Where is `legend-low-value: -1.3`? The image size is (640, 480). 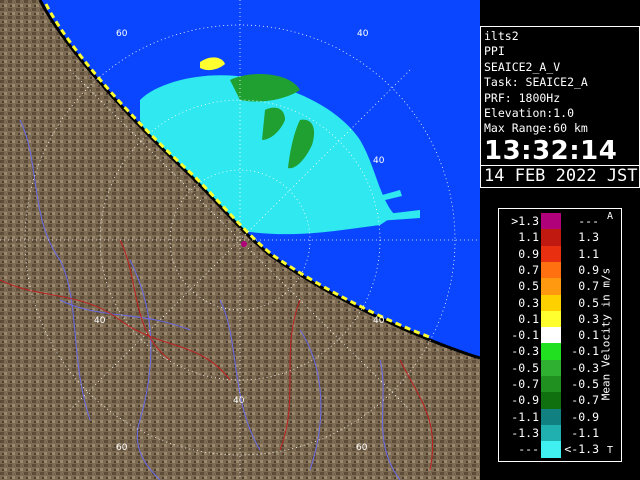
legend-low-value: -1.3 is located at coordinates (525, 432).